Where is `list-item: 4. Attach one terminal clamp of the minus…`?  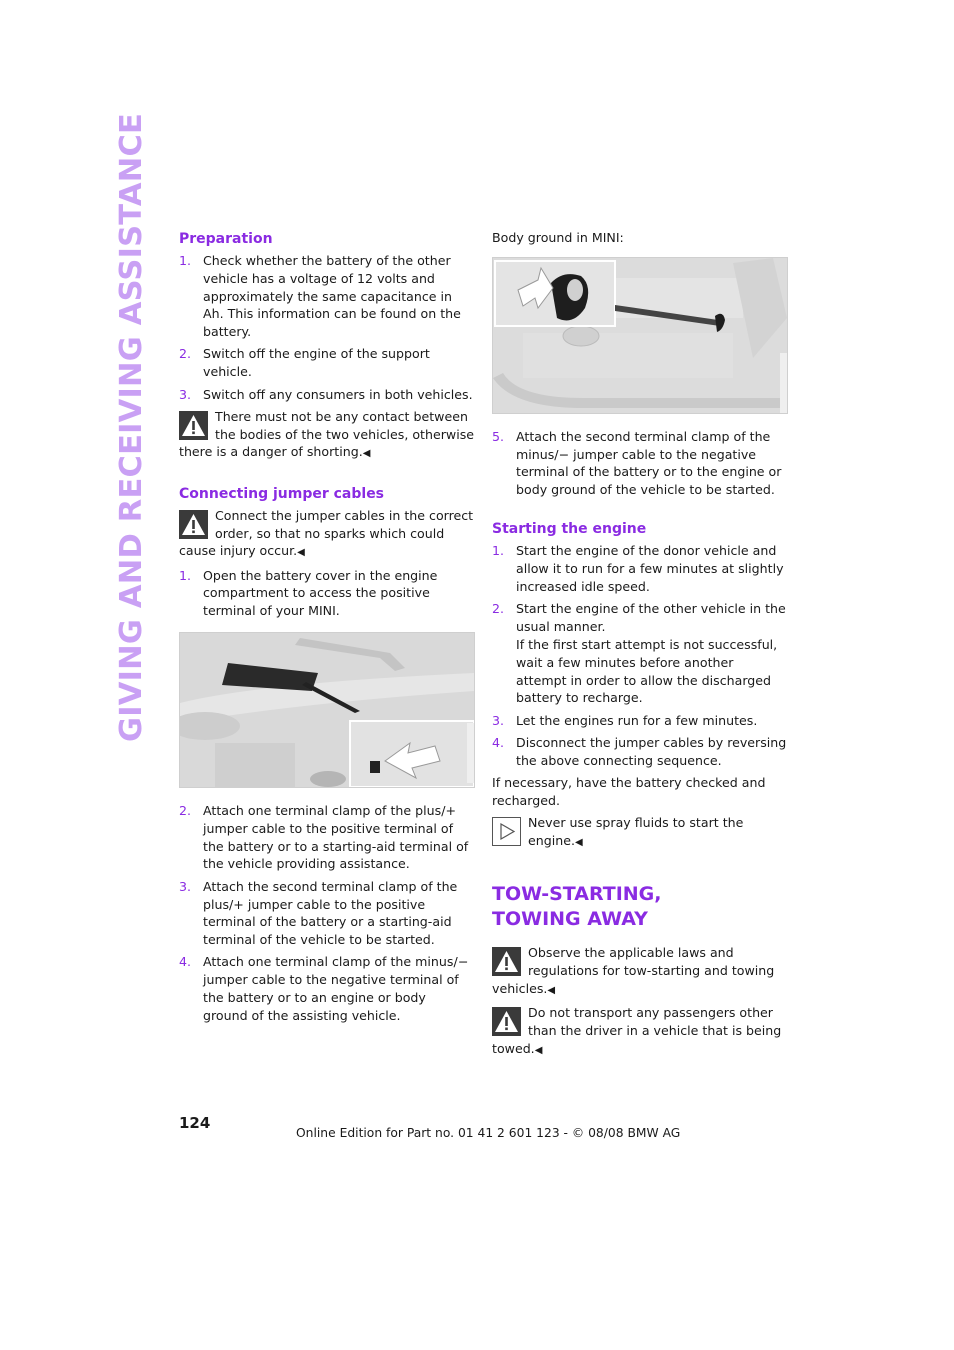
list-item: 4. Attach one terminal clamp of the minus… is located at coordinates (326, 988).